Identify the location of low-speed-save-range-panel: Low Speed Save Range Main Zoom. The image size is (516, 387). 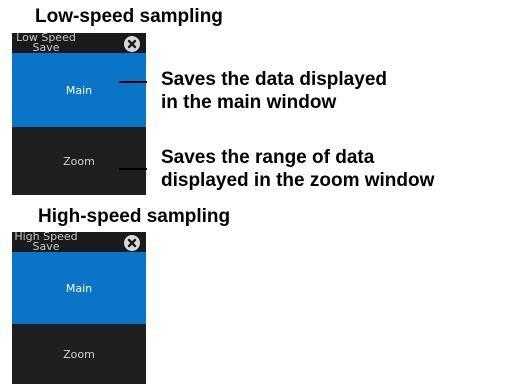
(79, 113).